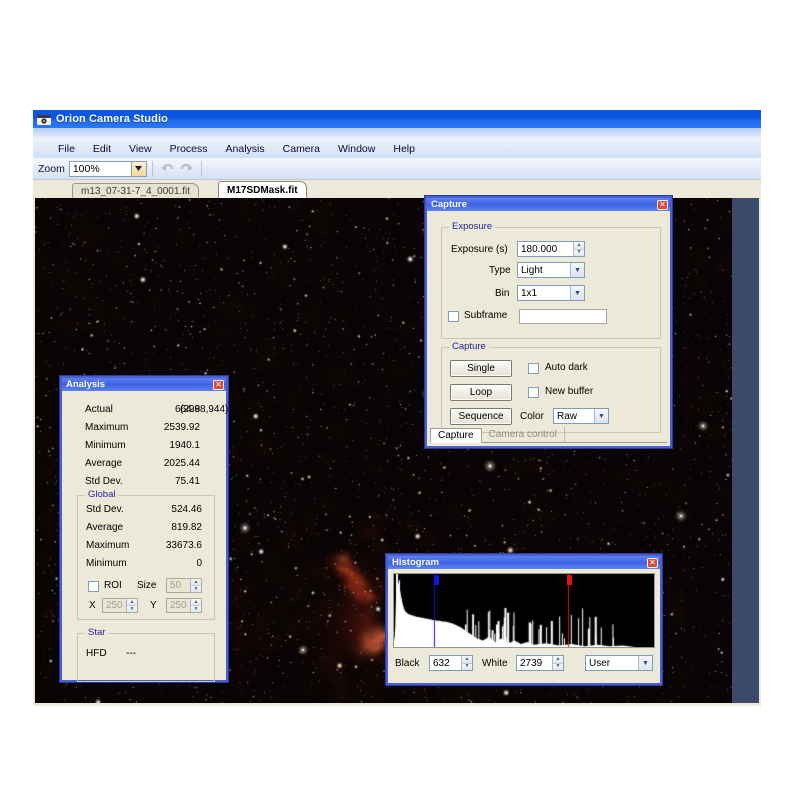 This screenshot has width=800, height=800. I want to click on subframe-label: Subframe, so click(486, 315).